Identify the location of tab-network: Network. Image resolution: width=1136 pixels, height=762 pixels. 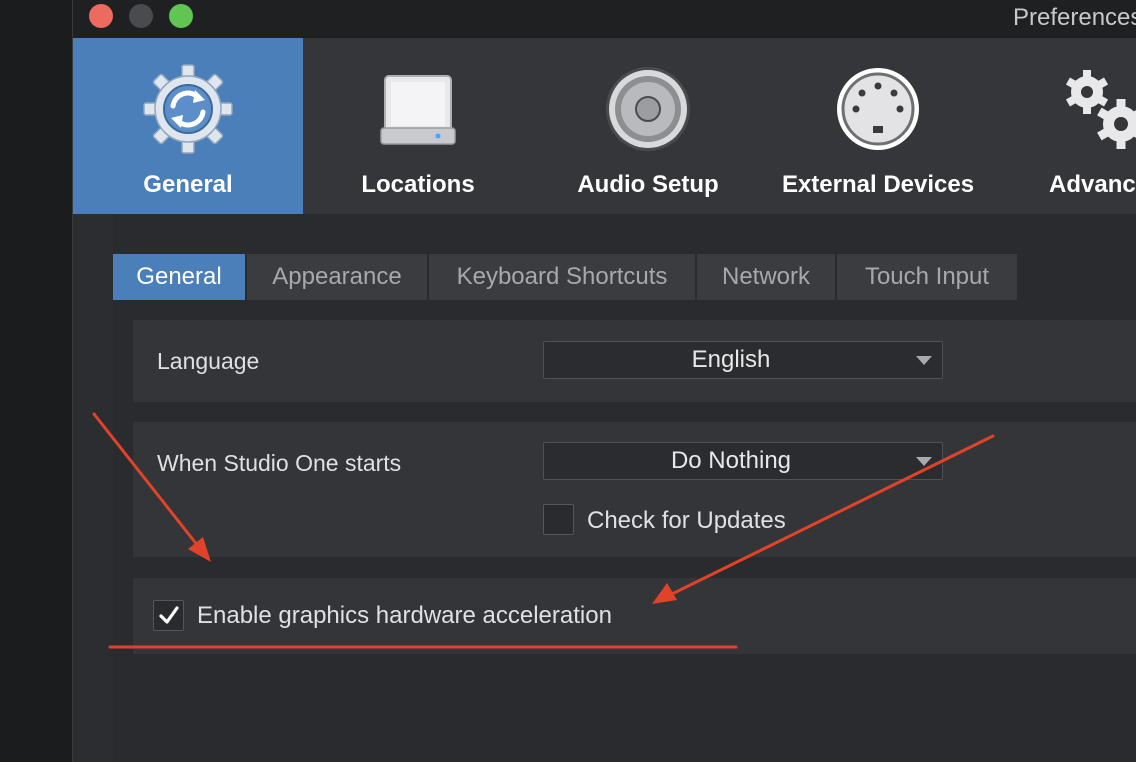
(766, 277).